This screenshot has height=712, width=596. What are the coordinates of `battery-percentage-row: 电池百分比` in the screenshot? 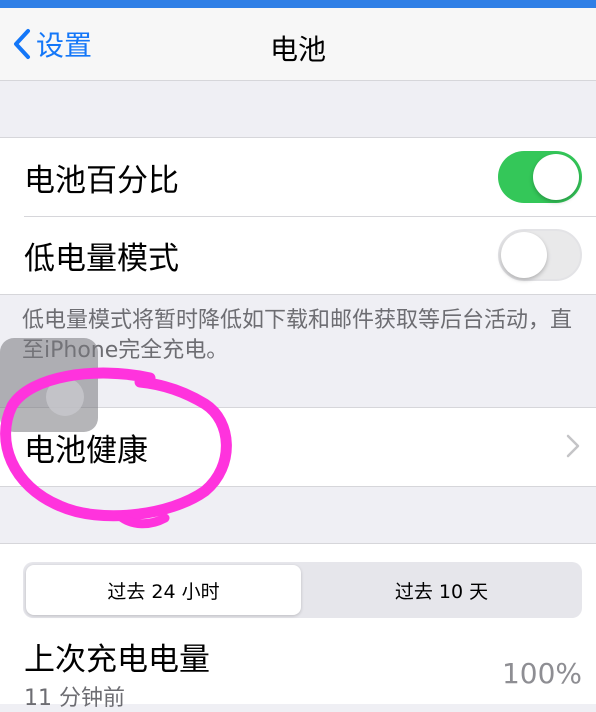 It's located at (298, 177).